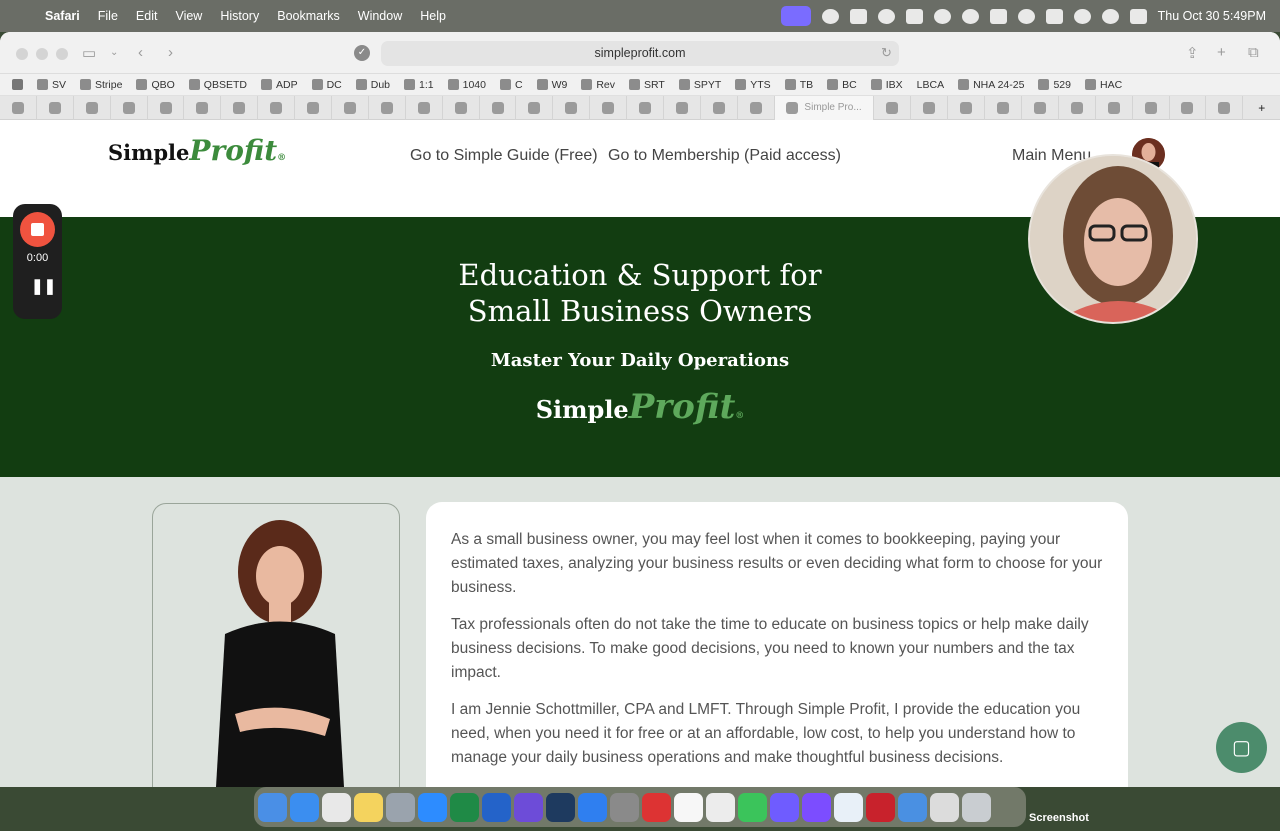  What do you see at coordinates (140, 52) in the screenshot?
I see `back-icon: ‹` at bounding box center [140, 52].